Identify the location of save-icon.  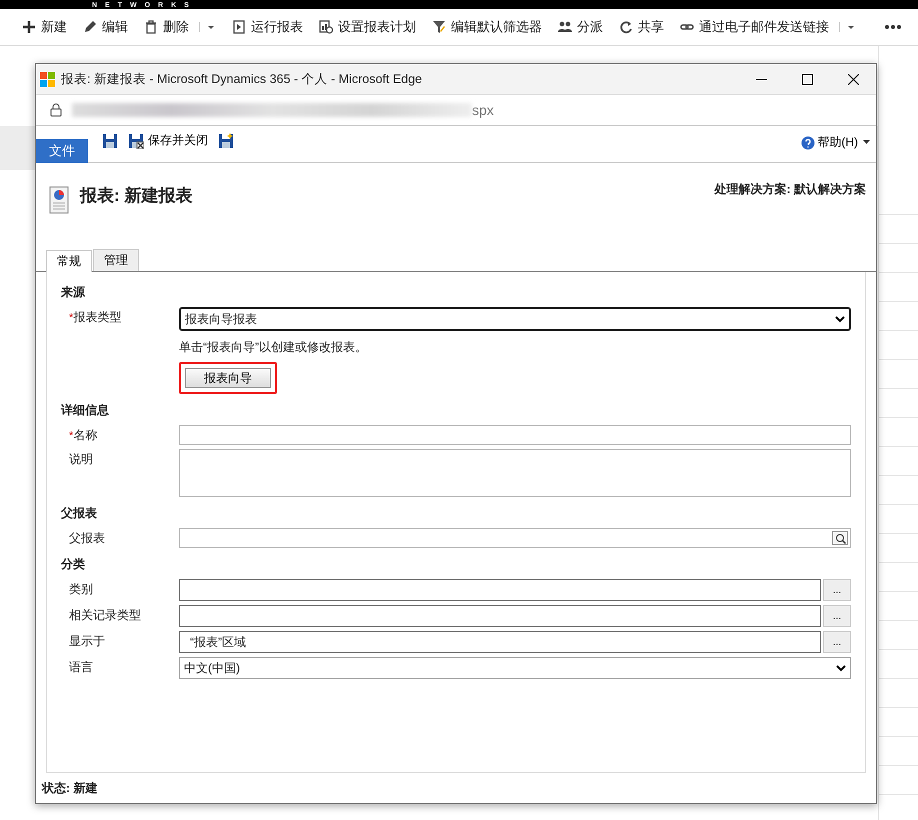
(110, 140).